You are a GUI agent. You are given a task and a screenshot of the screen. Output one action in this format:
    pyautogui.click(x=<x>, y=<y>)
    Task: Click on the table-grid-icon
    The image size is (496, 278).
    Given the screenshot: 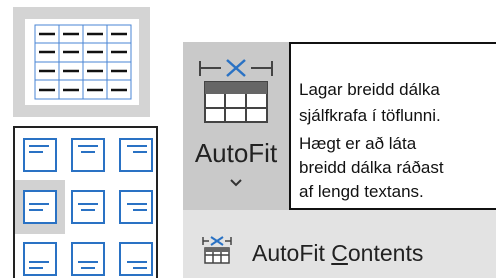 What is the action you would take?
    pyautogui.click(x=83, y=62)
    